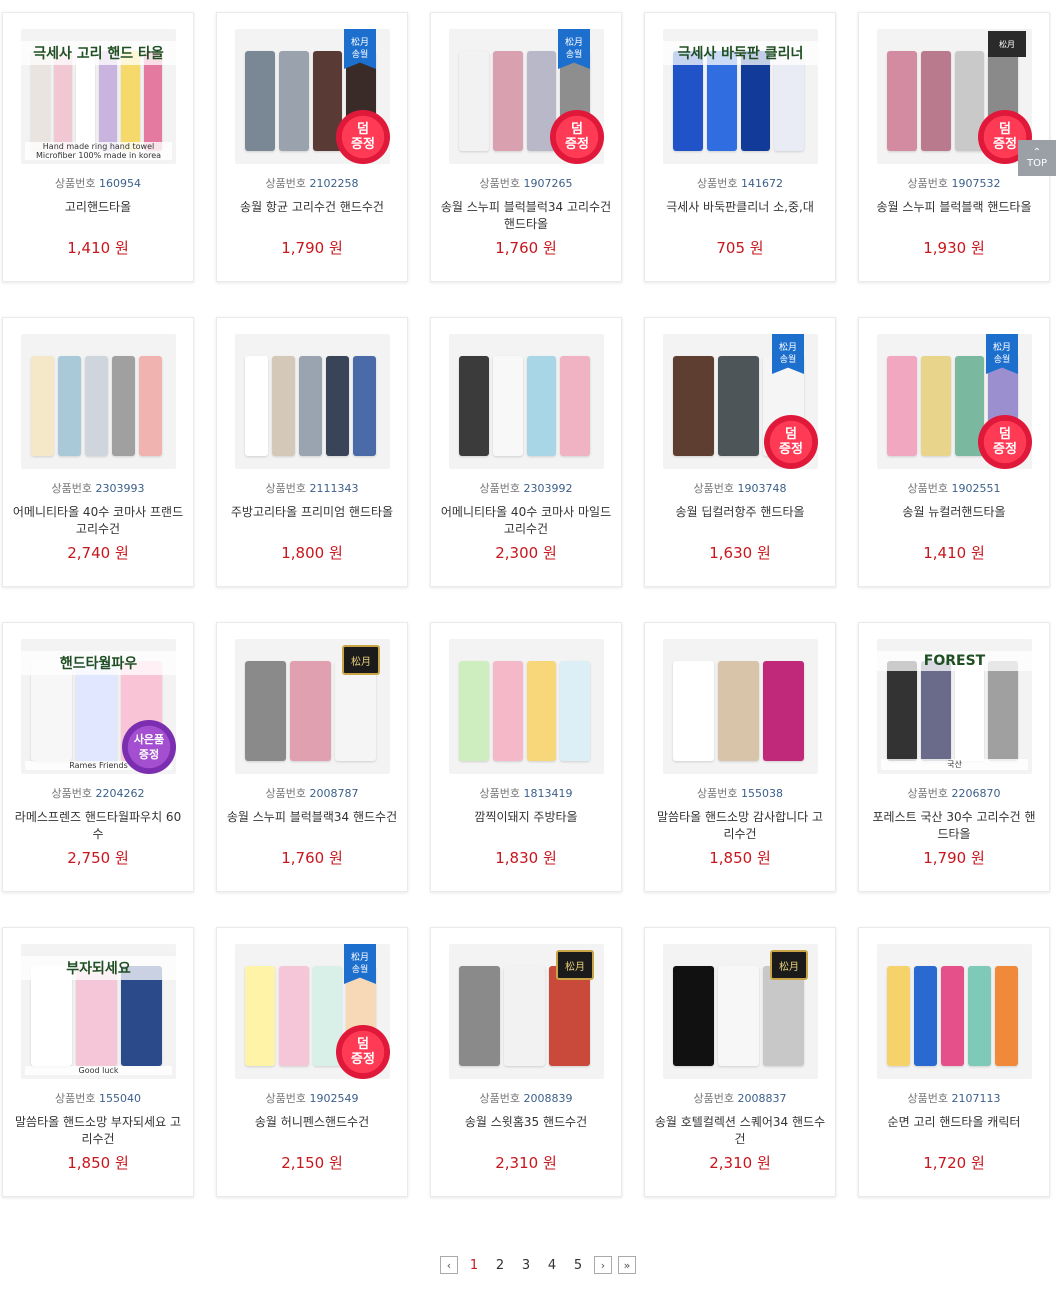 The image size is (1062, 1295). I want to click on product-name: 송월 딥컬러항주 핸드타올, so click(740, 512).